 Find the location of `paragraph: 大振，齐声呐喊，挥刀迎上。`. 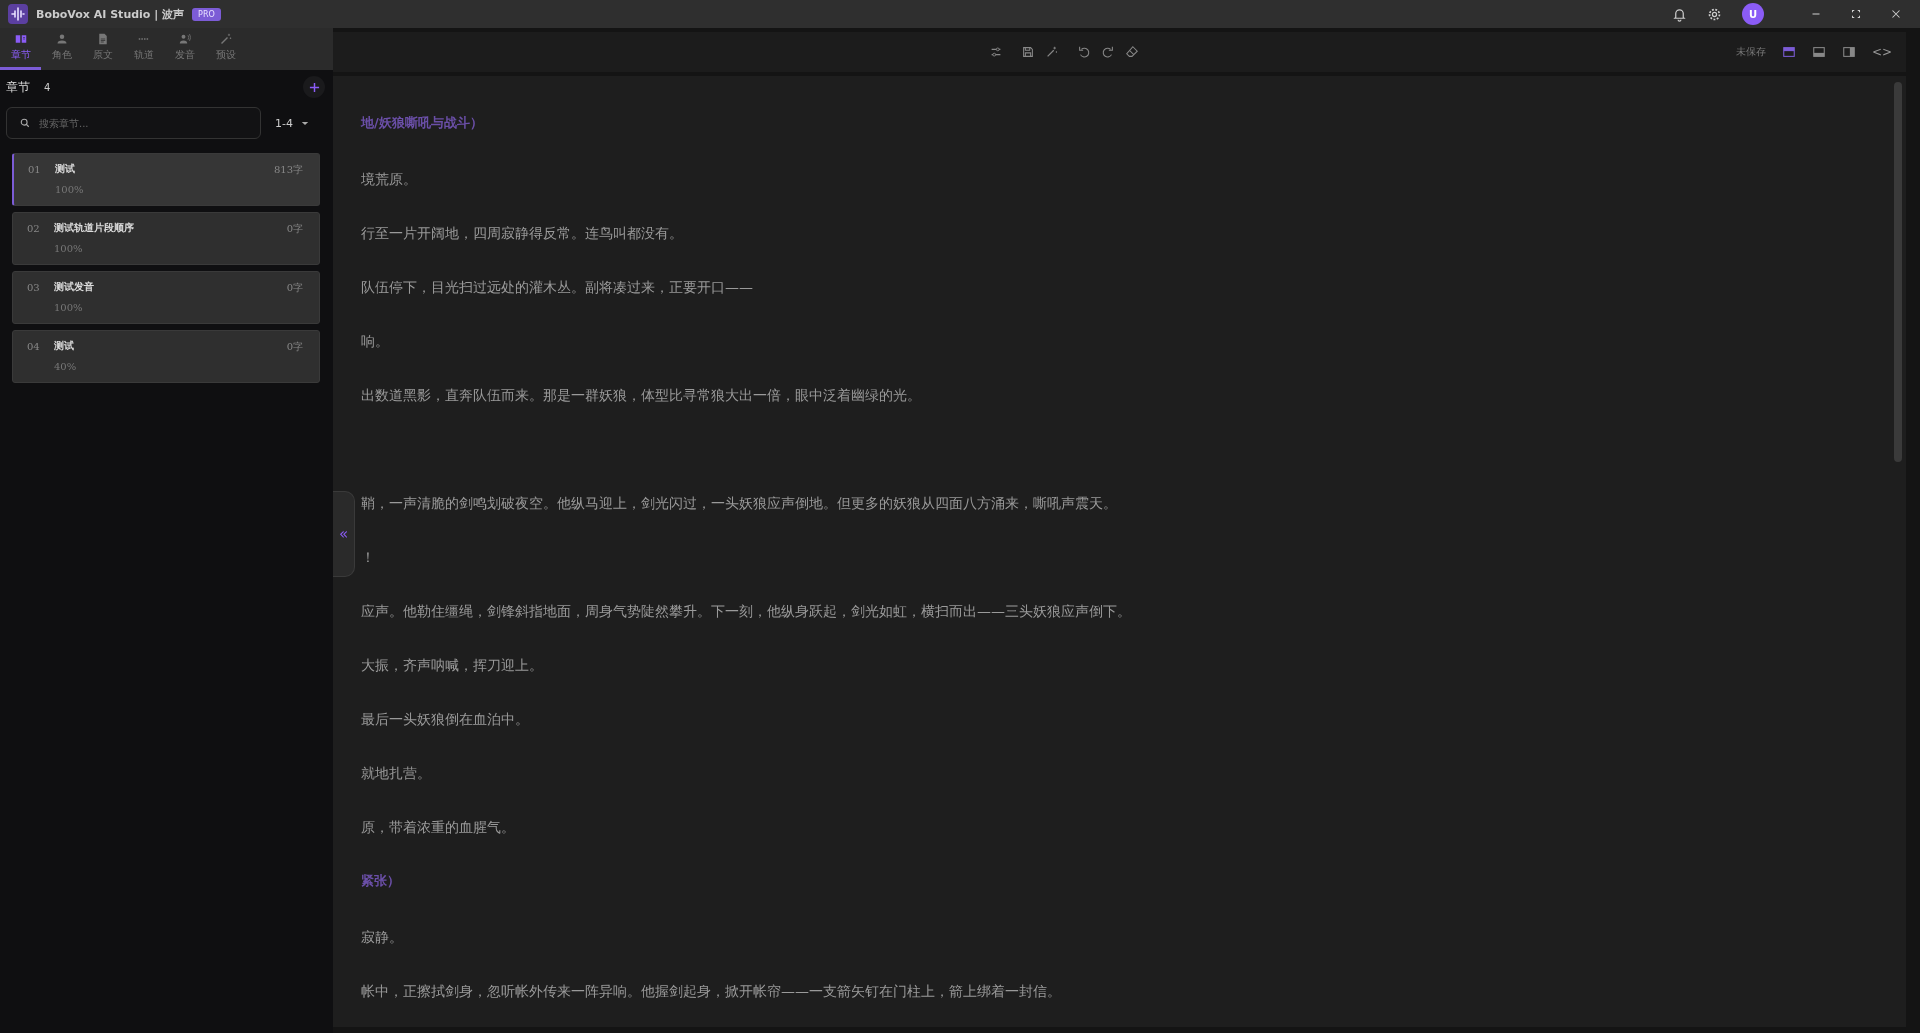

paragraph: 大振，齐声呐喊，挥刀迎上。 is located at coordinates (452, 665).